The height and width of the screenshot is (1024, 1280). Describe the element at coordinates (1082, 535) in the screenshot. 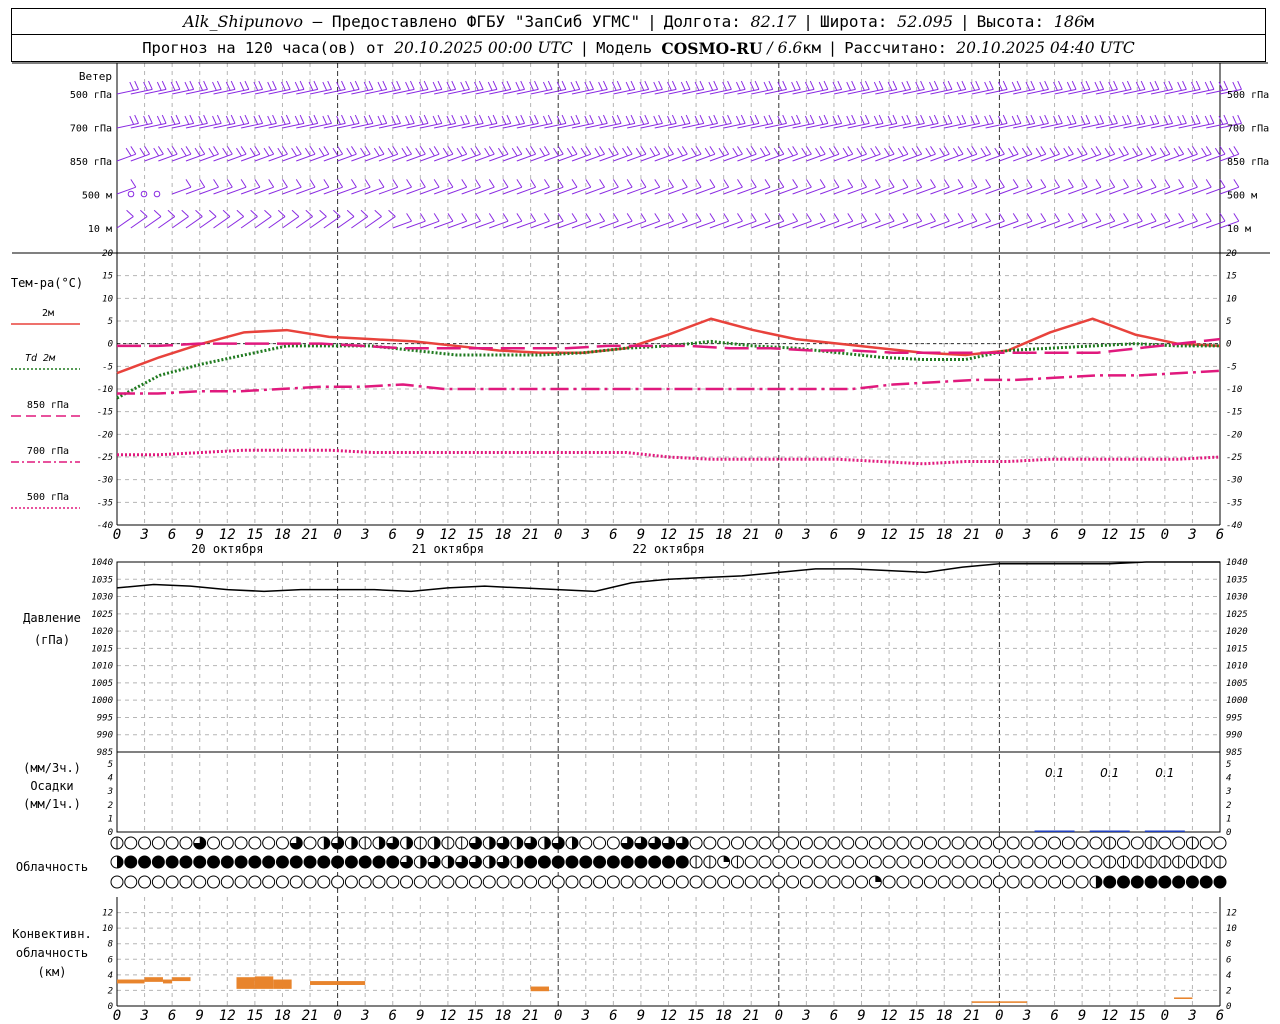

I see `hour-tick-label: 9` at that location.